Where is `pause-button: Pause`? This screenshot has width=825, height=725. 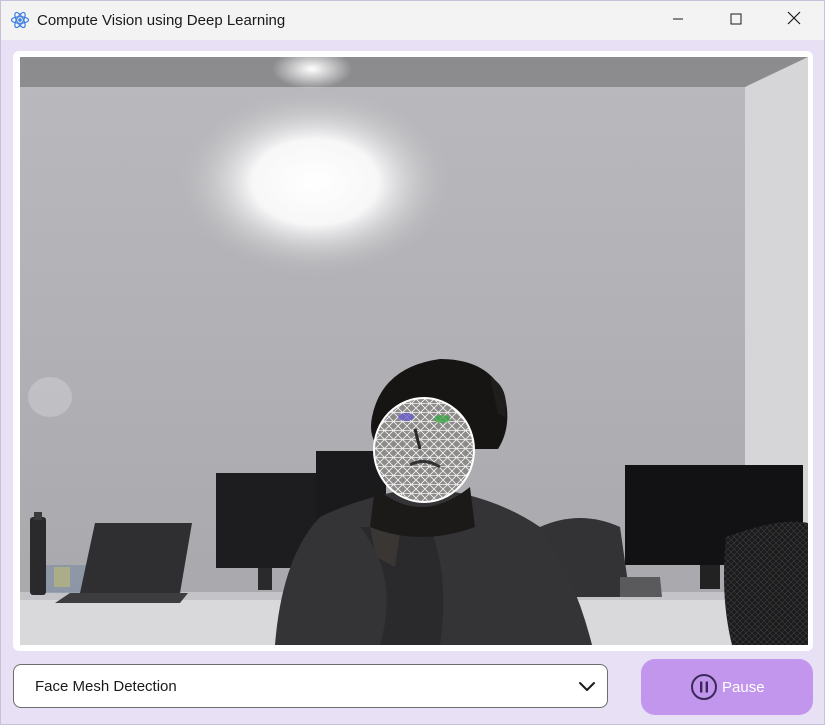 pause-button: Pause is located at coordinates (727, 687).